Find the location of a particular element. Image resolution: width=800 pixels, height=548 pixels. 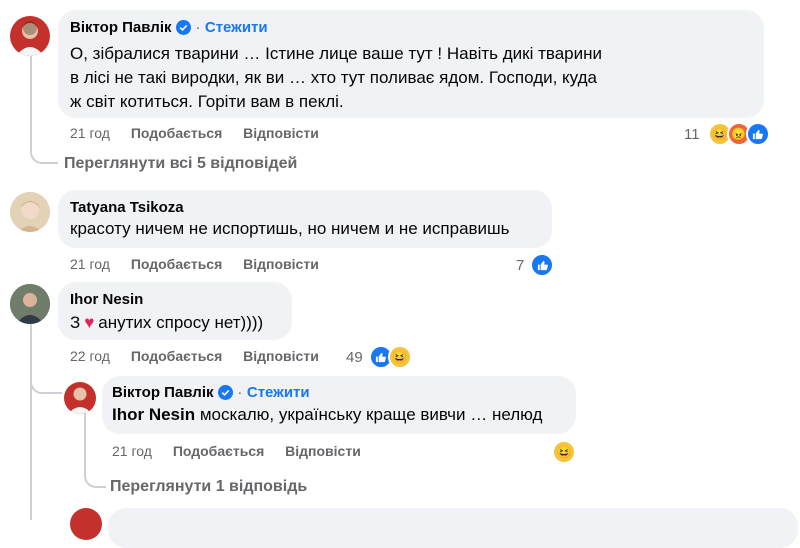

comment-text: З ♥ анутих спросу нет)))) is located at coordinates (166, 323).